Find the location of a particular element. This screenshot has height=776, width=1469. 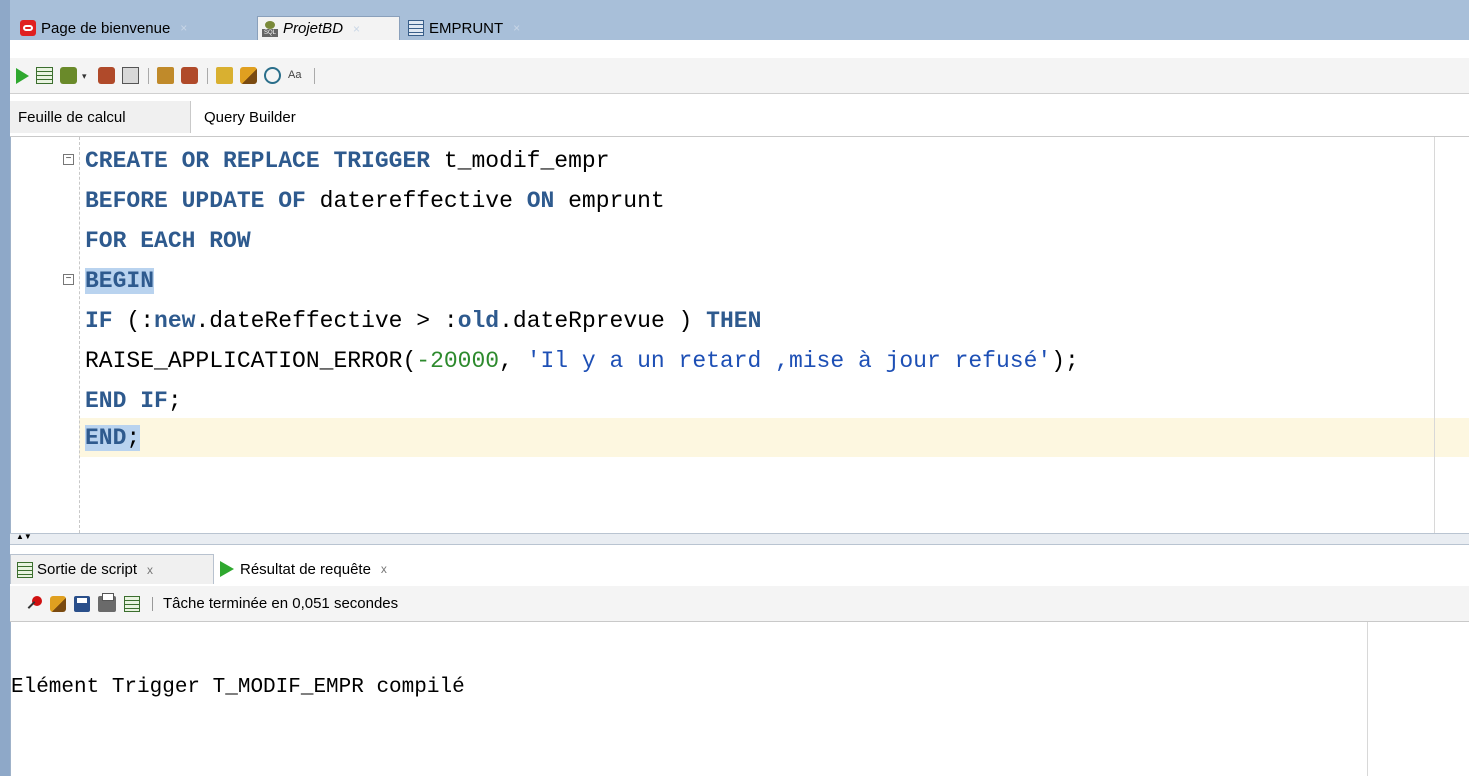

database-connection-icon is located at coordinates (270, 28).